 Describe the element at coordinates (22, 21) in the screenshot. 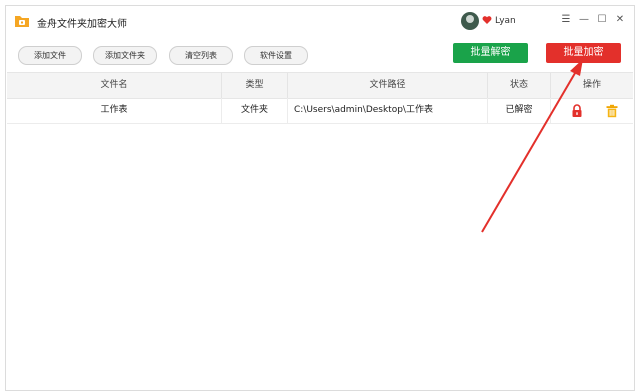

I see `folder-logo-icon` at that location.